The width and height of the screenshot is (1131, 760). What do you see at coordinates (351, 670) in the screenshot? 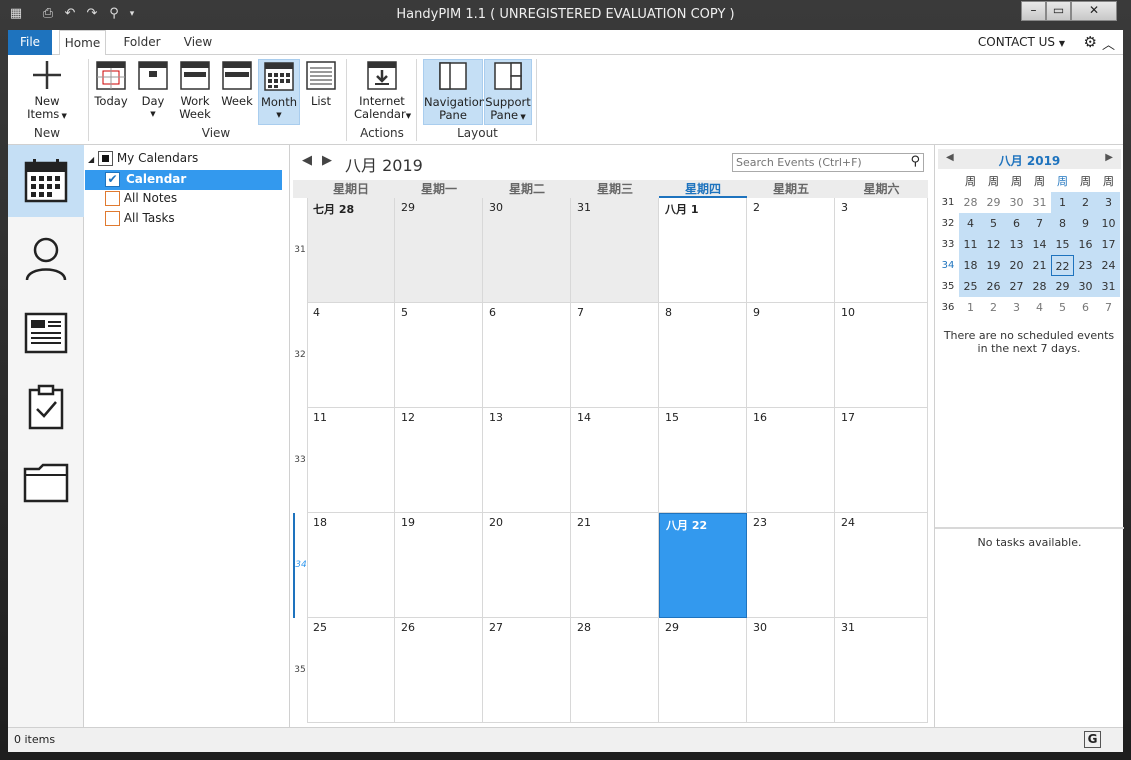
I see `day-cell: 25` at bounding box center [351, 670].